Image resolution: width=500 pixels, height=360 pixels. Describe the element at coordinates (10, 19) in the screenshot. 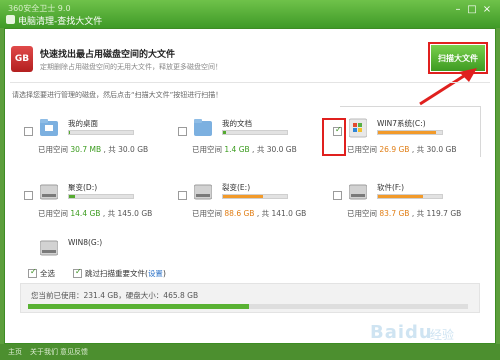

I see `dialog-icon` at that location.